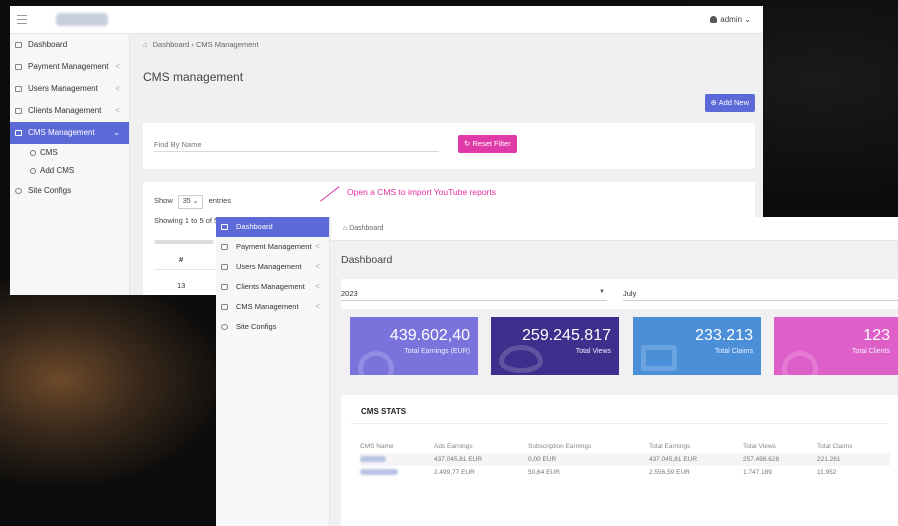 This screenshot has width=898, height=526. What do you see at coordinates (619, 294) in the screenshot?
I see `date-filter-bar: 2023 ▼ July` at bounding box center [619, 294].